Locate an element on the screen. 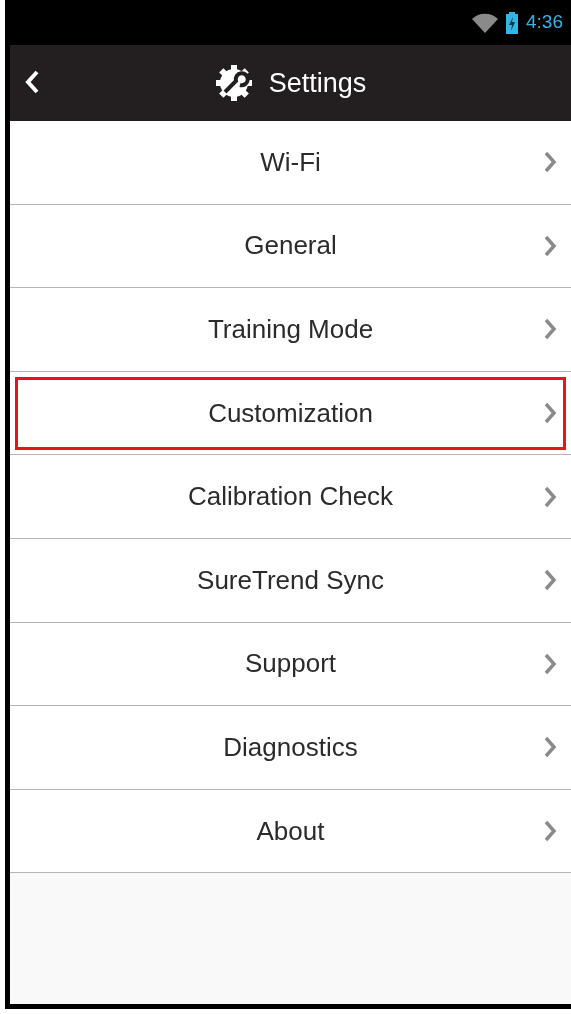  settings-item: SureTrend Sync is located at coordinates (290, 580).